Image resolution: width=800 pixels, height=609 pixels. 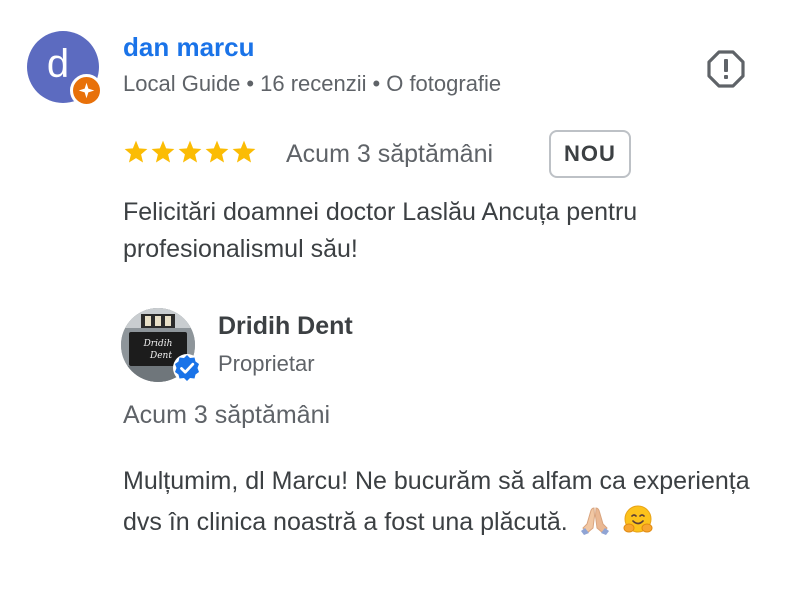 I want to click on avatar-initial: d, so click(x=58, y=64).